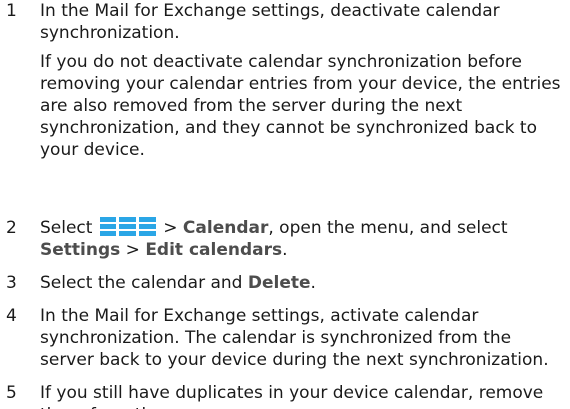  I want to click on delete-link: Delete, so click(279, 283).